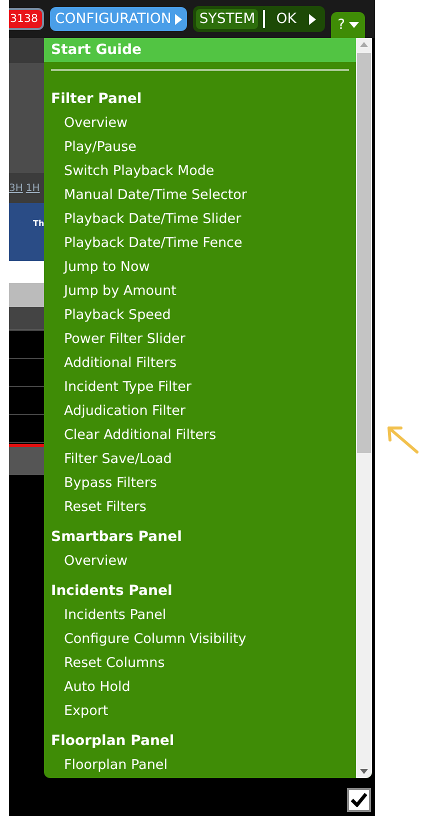 This screenshot has width=422, height=816. Describe the element at coordinates (348, 25) in the screenshot. I see `help-button: ?` at that location.